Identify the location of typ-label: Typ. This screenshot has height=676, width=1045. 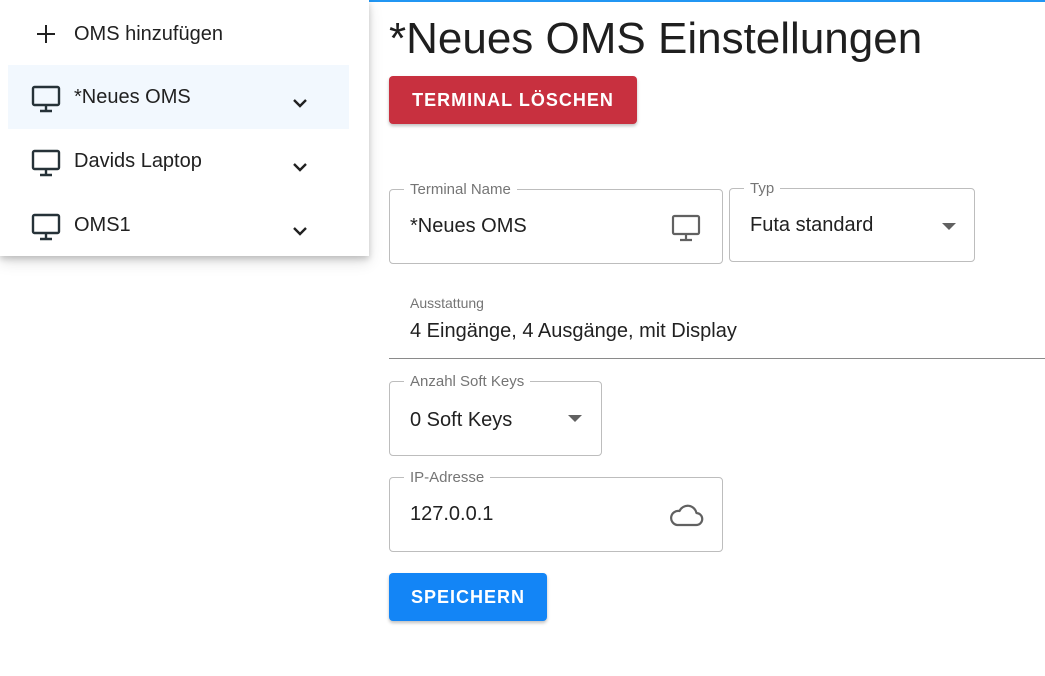
(762, 188).